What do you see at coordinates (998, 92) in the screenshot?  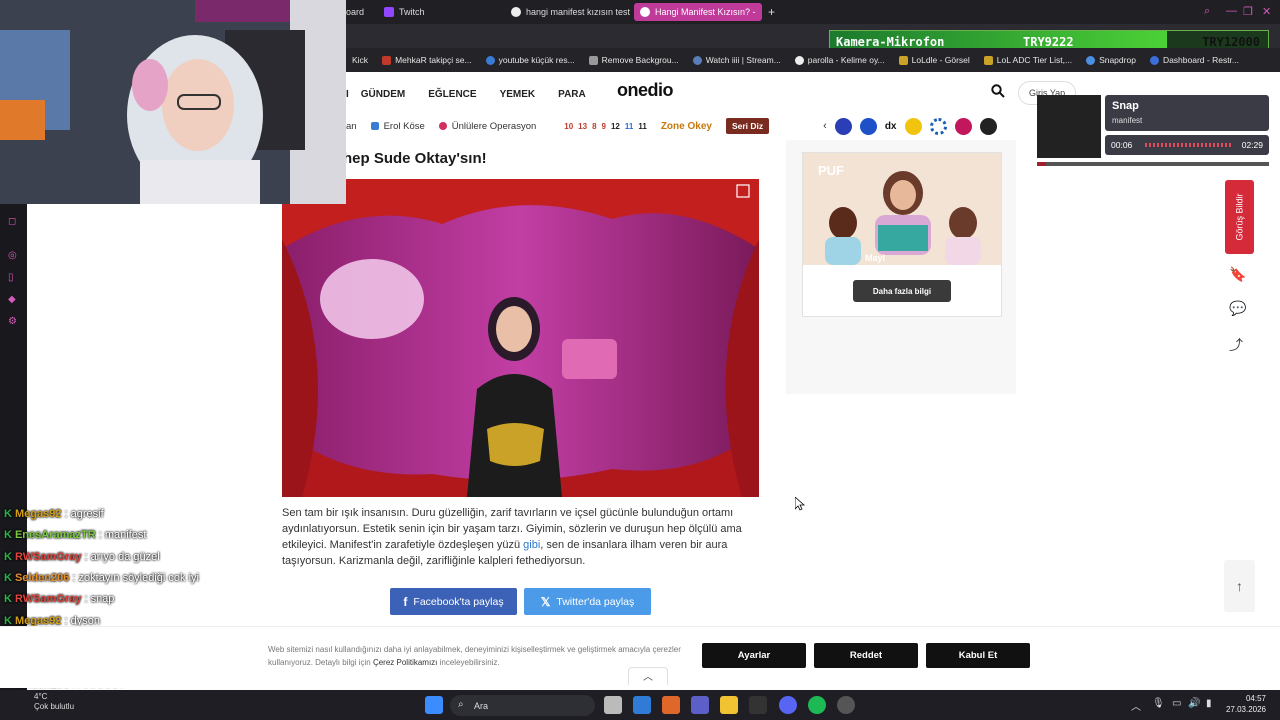 I see `search-icon` at bounding box center [998, 92].